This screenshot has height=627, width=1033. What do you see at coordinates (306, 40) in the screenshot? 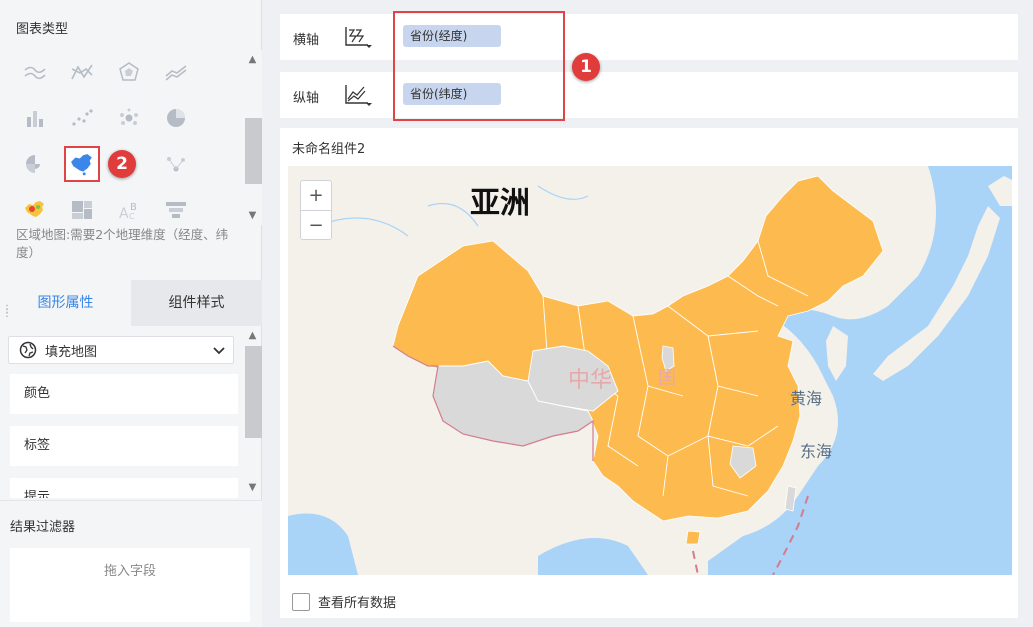
I see `x-axis-label: 横轴` at bounding box center [306, 40].